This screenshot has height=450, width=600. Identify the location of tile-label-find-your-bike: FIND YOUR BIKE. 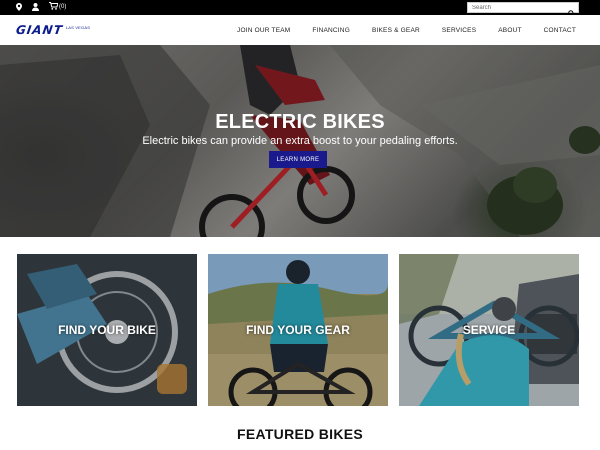
(107, 330).